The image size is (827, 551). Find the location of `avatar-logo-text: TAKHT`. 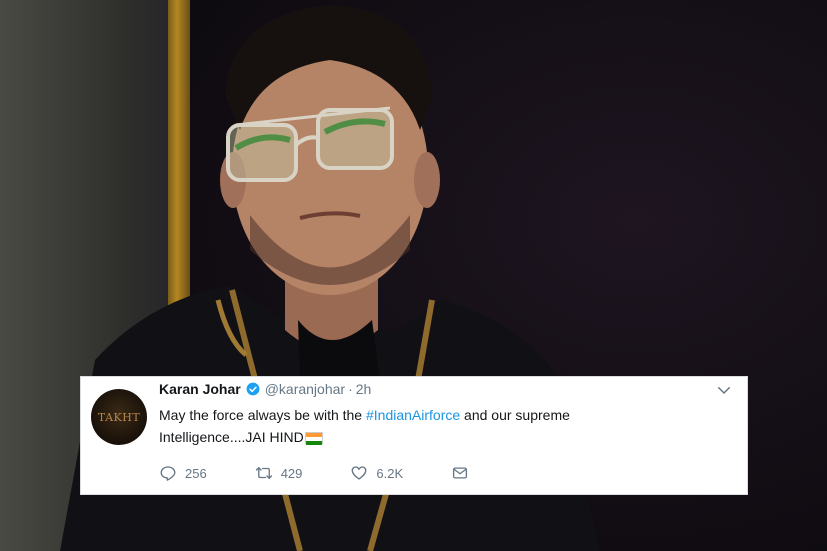

avatar-logo-text: TAKHT is located at coordinates (119, 417).